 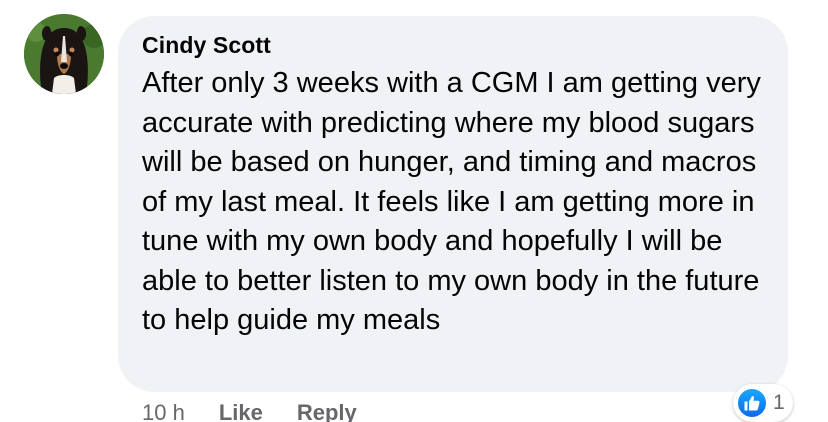 I want to click on dog-avatar-icon, so click(x=64, y=54).